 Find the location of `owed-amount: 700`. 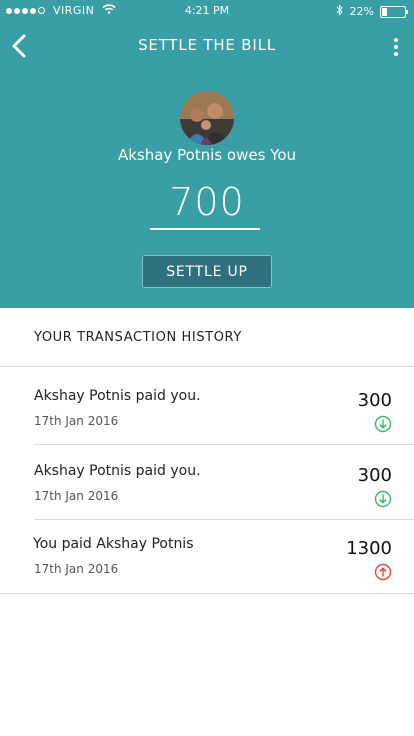

owed-amount: 700 is located at coordinates (207, 202).